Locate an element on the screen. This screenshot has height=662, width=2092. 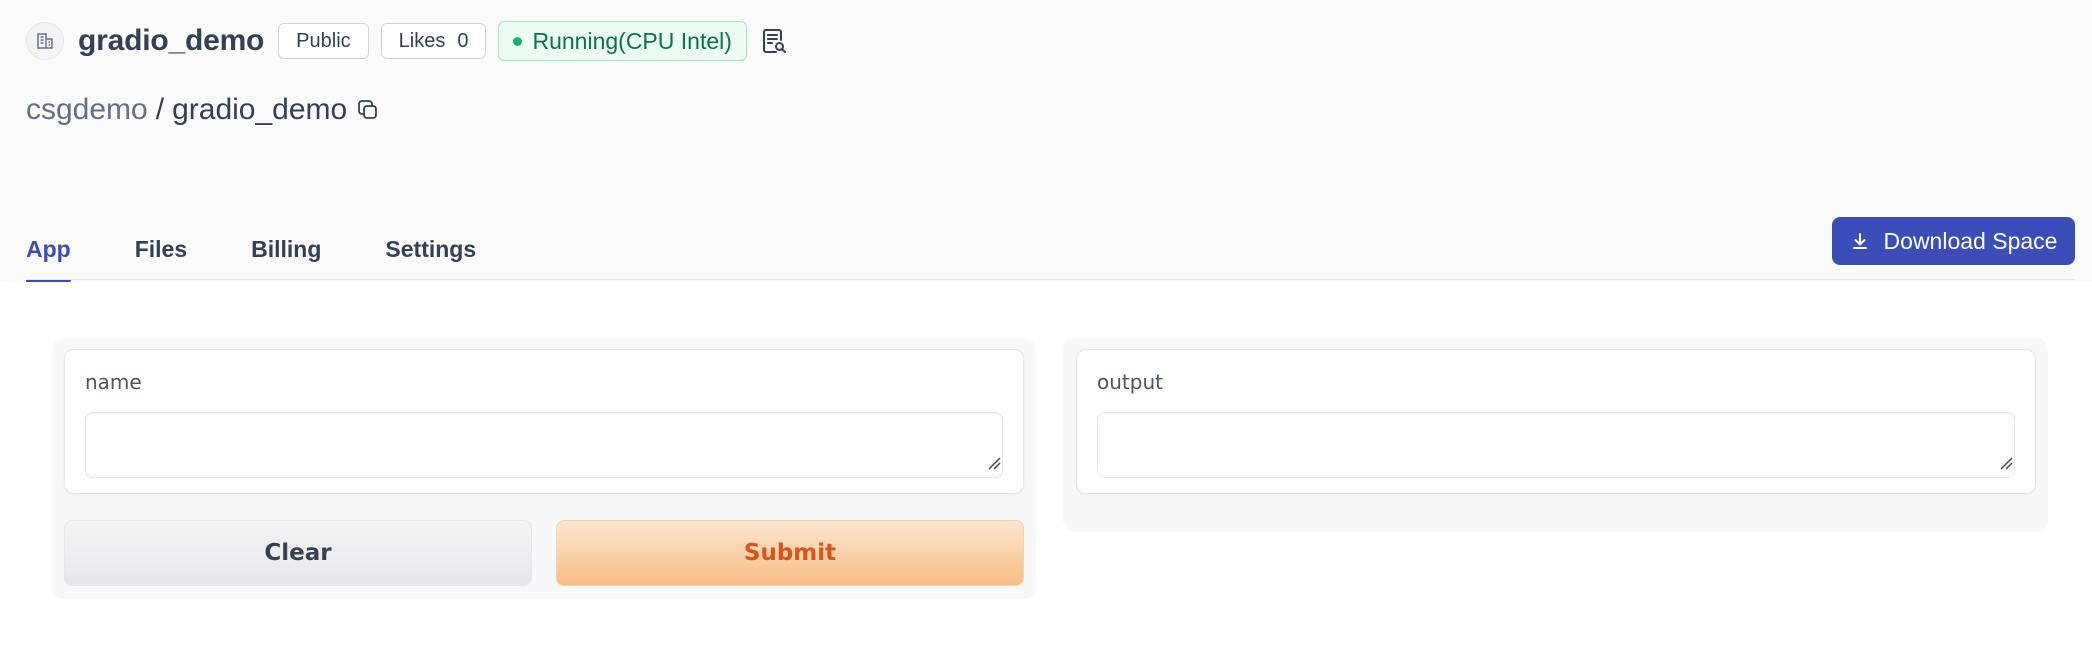
tab-bar: App Files Billing Settings is located at coordinates (283, 255).